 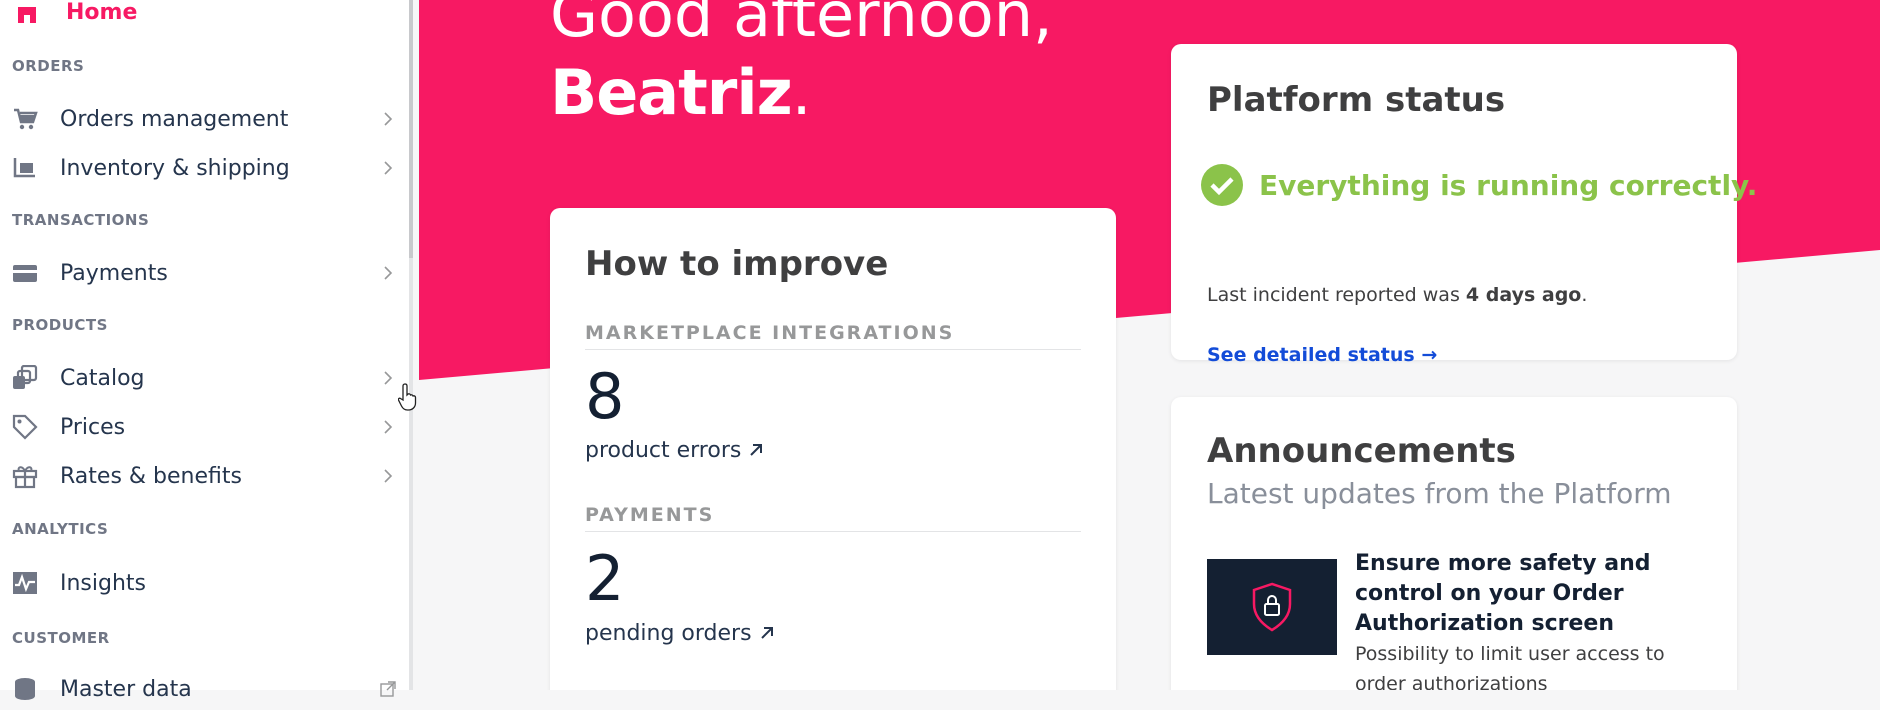 I want to click on card-title: Announcements, so click(x=1361, y=451).